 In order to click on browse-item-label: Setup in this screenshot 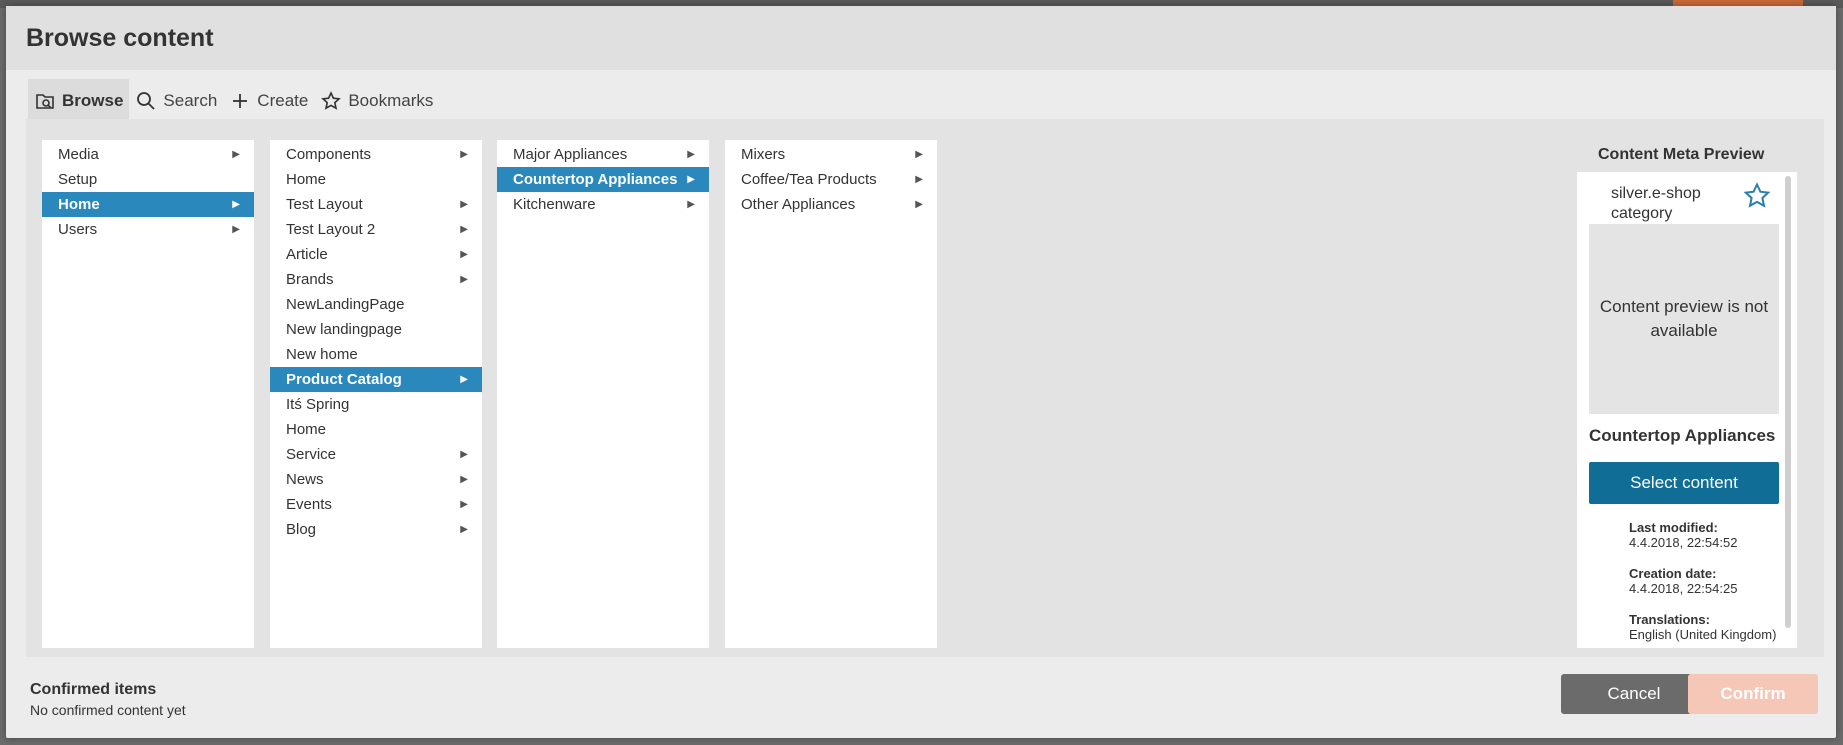, I will do `click(78, 179)`.